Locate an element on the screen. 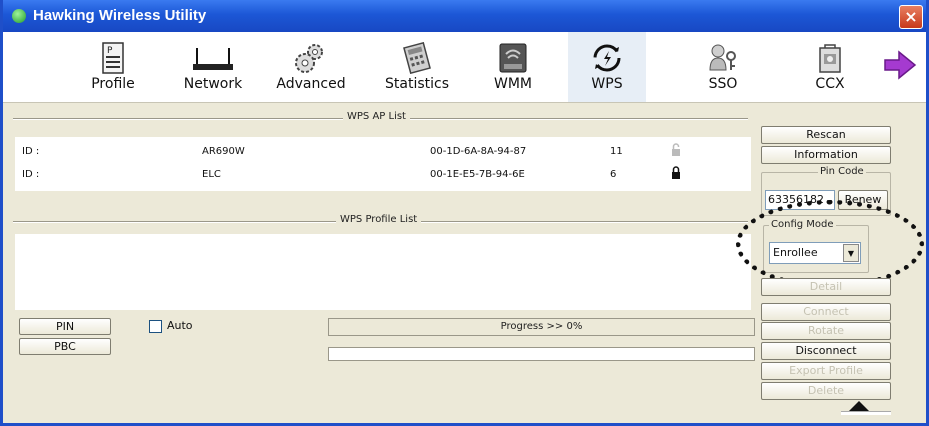  tab-wmm: WMM is located at coordinates (513, 67).